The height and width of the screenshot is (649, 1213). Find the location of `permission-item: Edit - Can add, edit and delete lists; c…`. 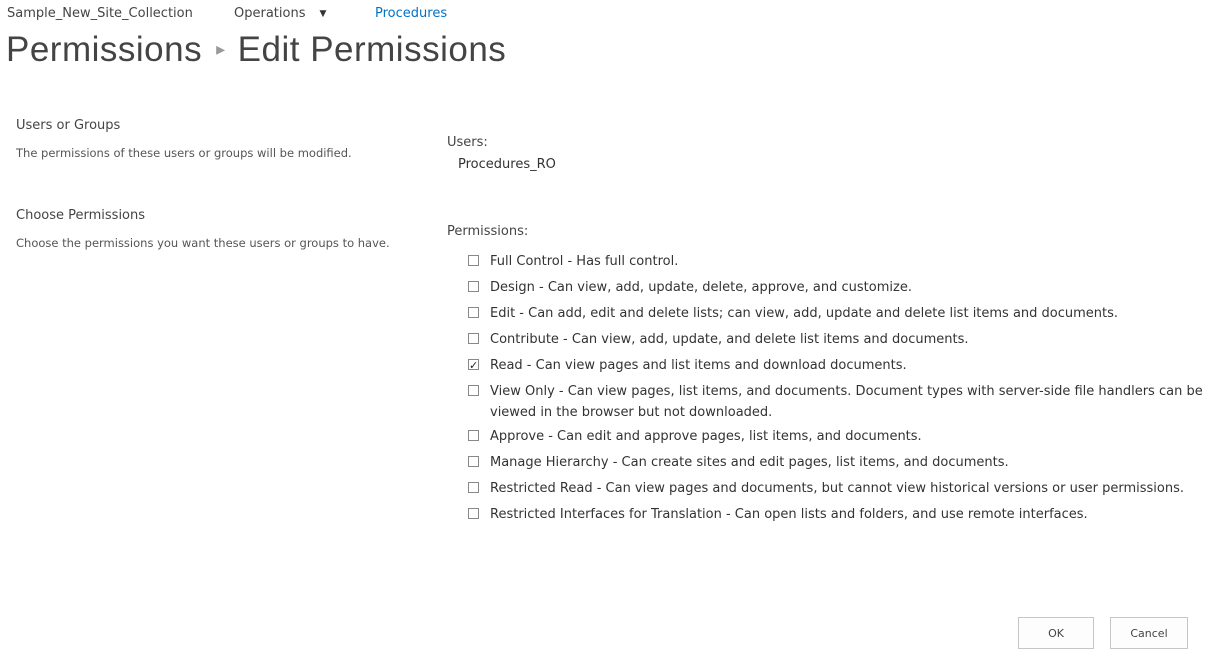

permission-item: Edit - Can add, edit and delete lists; c… is located at coordinates (838, 313).